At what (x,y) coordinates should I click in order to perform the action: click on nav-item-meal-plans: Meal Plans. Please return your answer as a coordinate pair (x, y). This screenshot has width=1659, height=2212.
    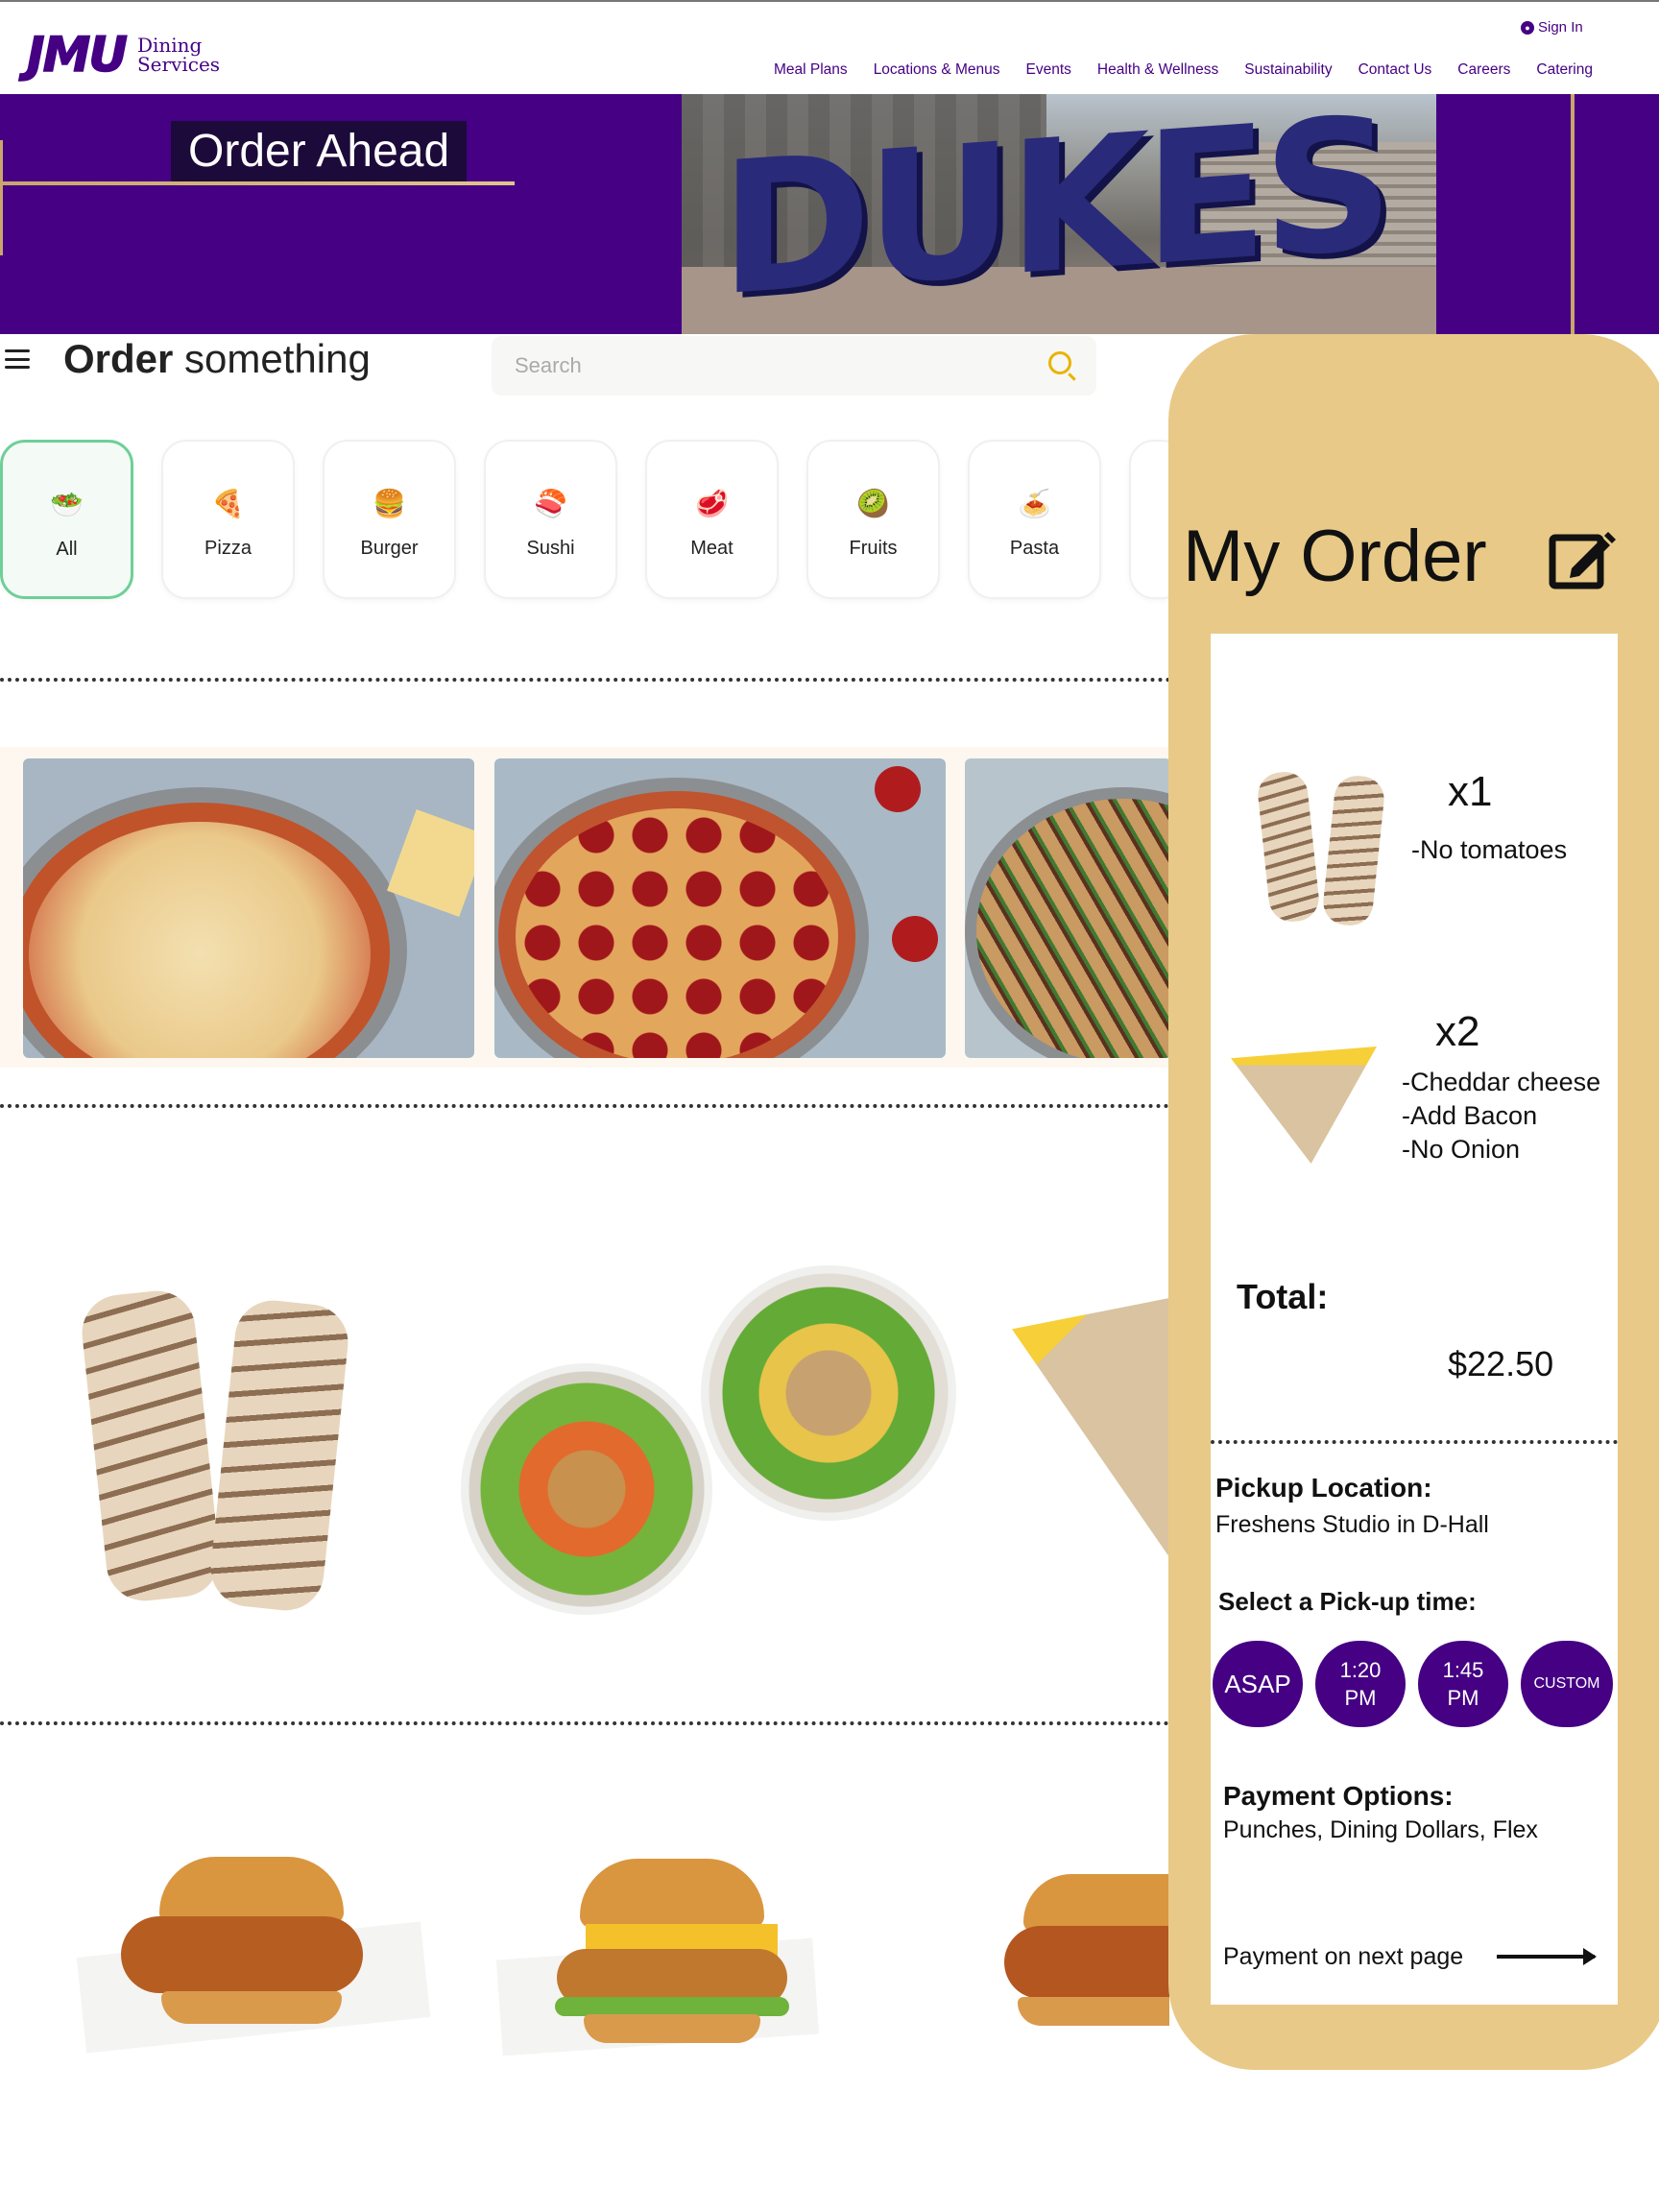
    Looking at the image, I should click on (811, 70).